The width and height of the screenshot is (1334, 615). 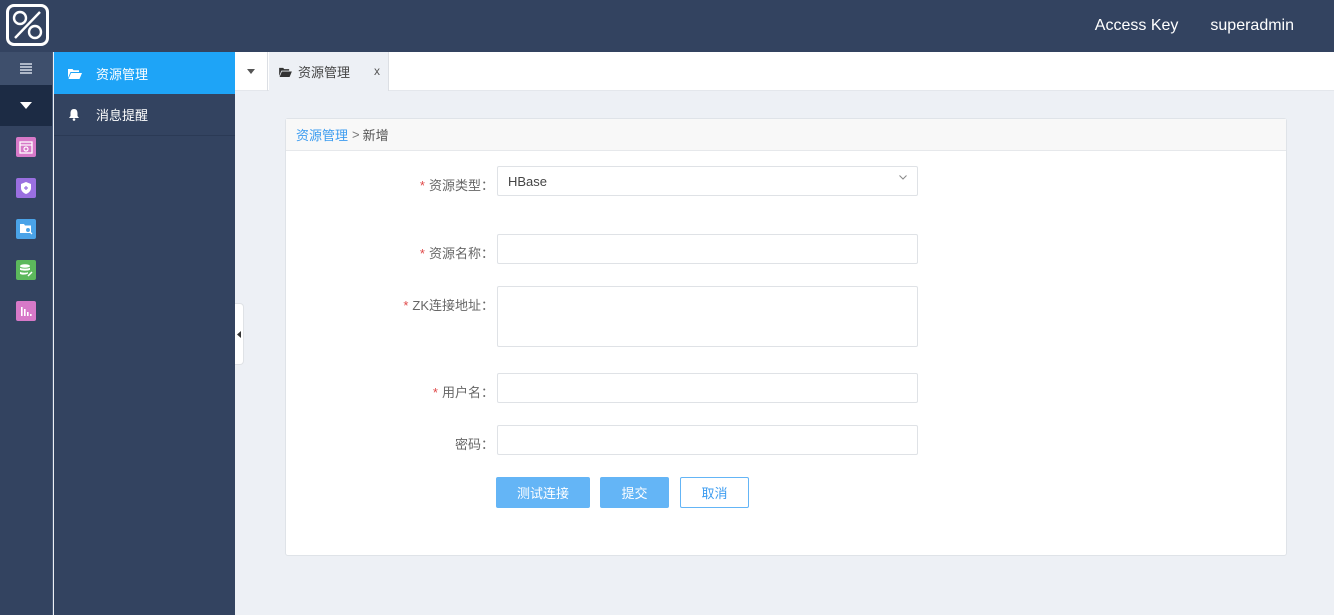 What do you see at coordinates (375, 135) in the screenshot?
I see `breadcrumb-current: 新增` at bounding box center [375, 135].